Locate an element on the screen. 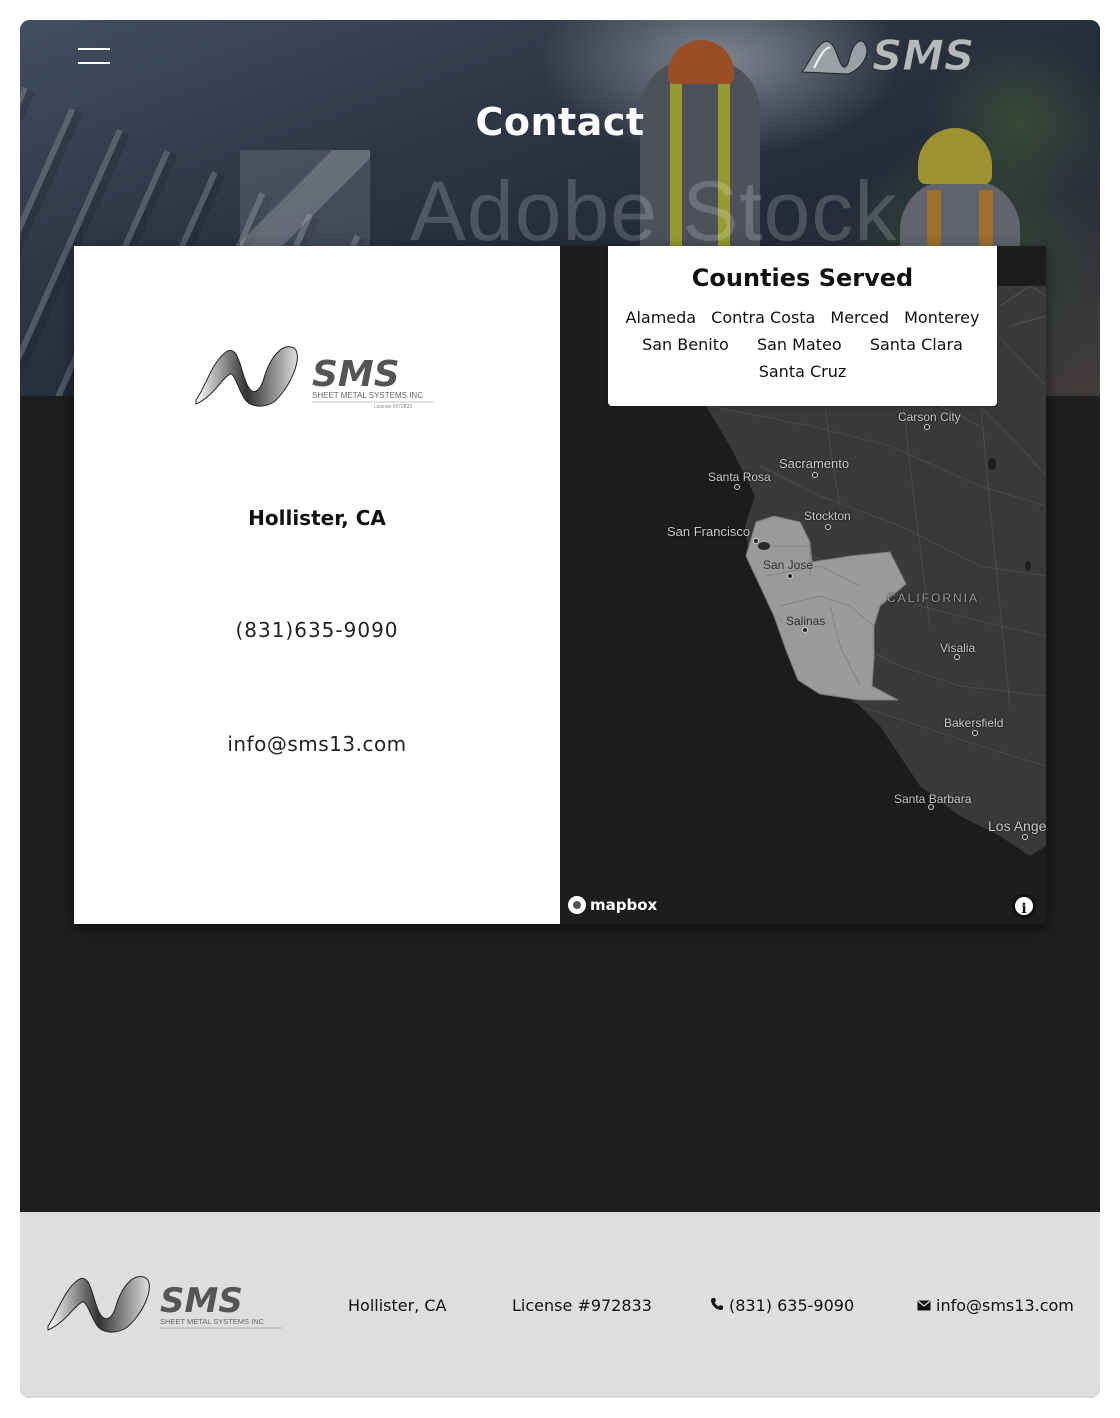 Image resolution: width=1120 pixels, height=1418 pixels. location-text: Hollister, CA is located at coordinates (317, 518).